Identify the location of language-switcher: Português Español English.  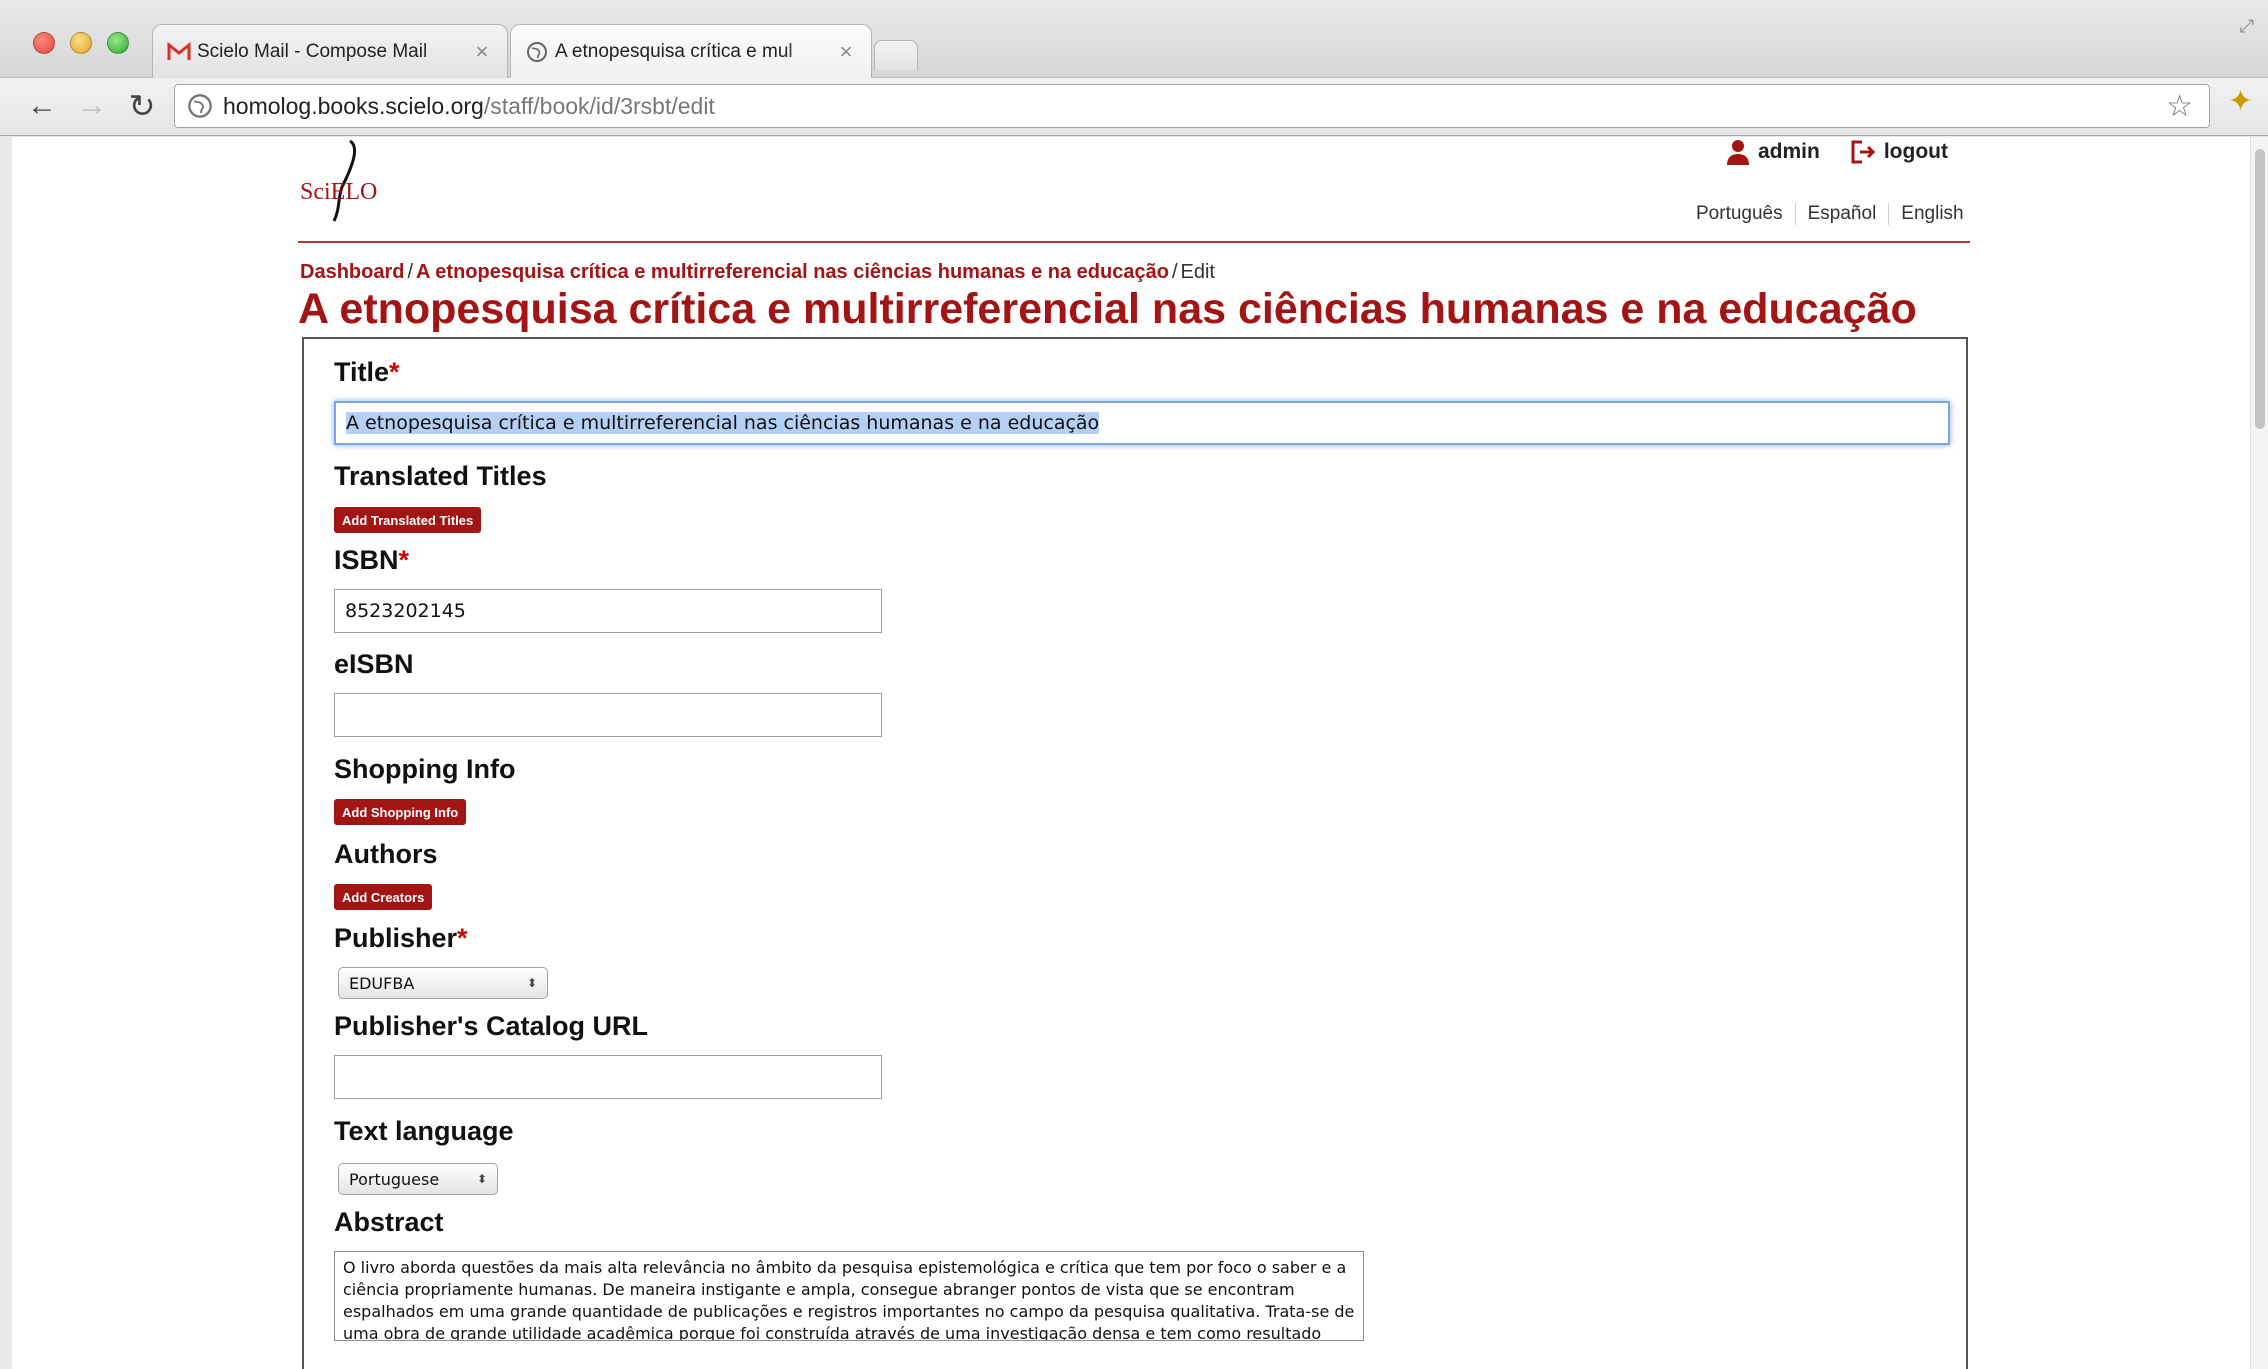
(1830, 214).